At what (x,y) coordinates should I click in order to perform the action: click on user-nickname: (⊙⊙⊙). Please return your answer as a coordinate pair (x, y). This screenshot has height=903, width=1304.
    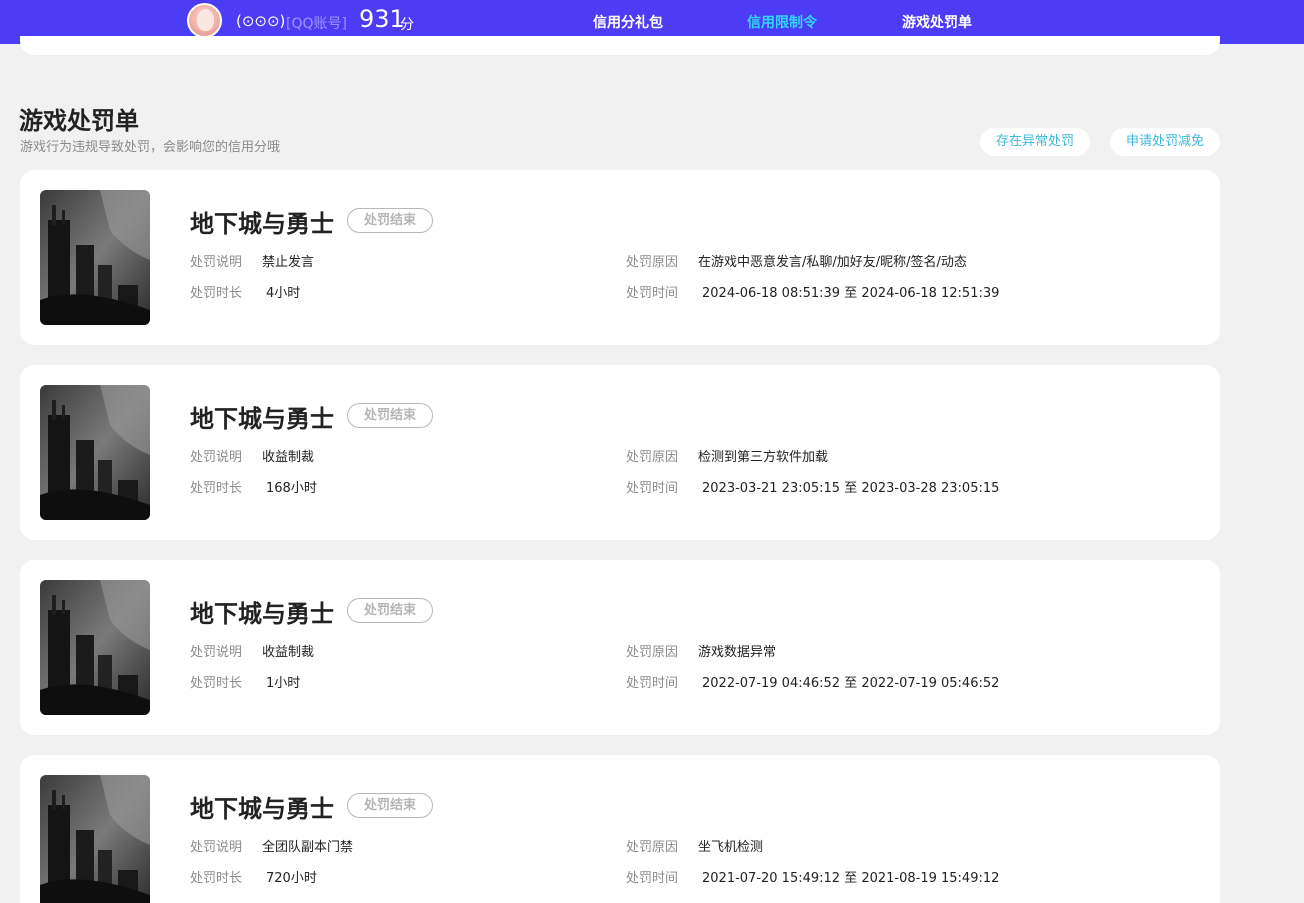
    Looking at the image, I should click on (261, 21).